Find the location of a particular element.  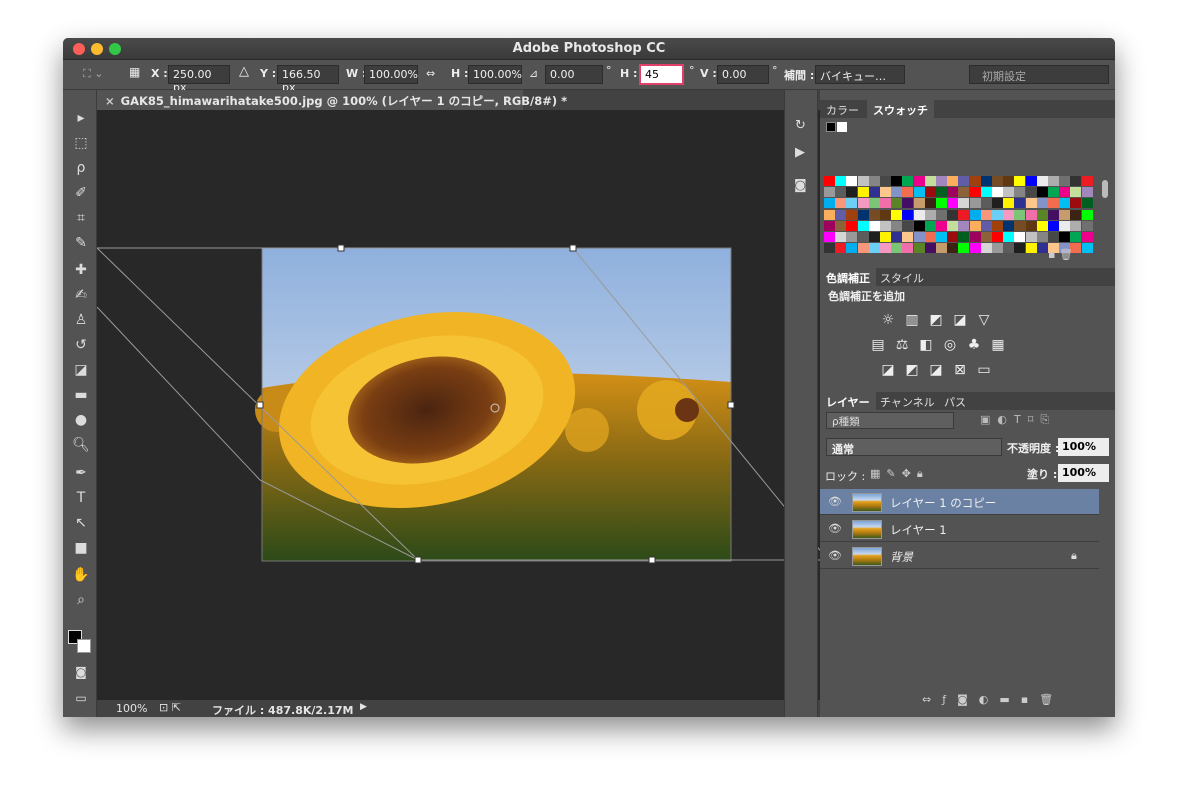

crop-tool-icon: ⌗ is located at coordinates (81, 218).